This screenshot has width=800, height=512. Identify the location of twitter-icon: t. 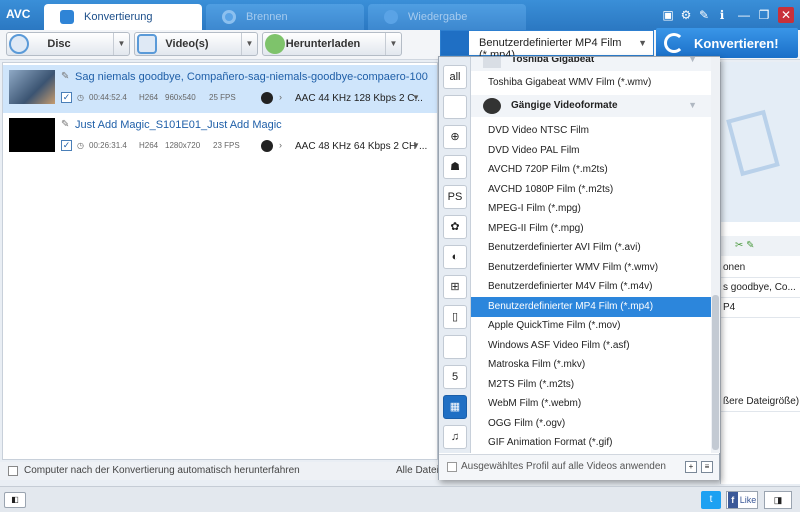
(711, 500).